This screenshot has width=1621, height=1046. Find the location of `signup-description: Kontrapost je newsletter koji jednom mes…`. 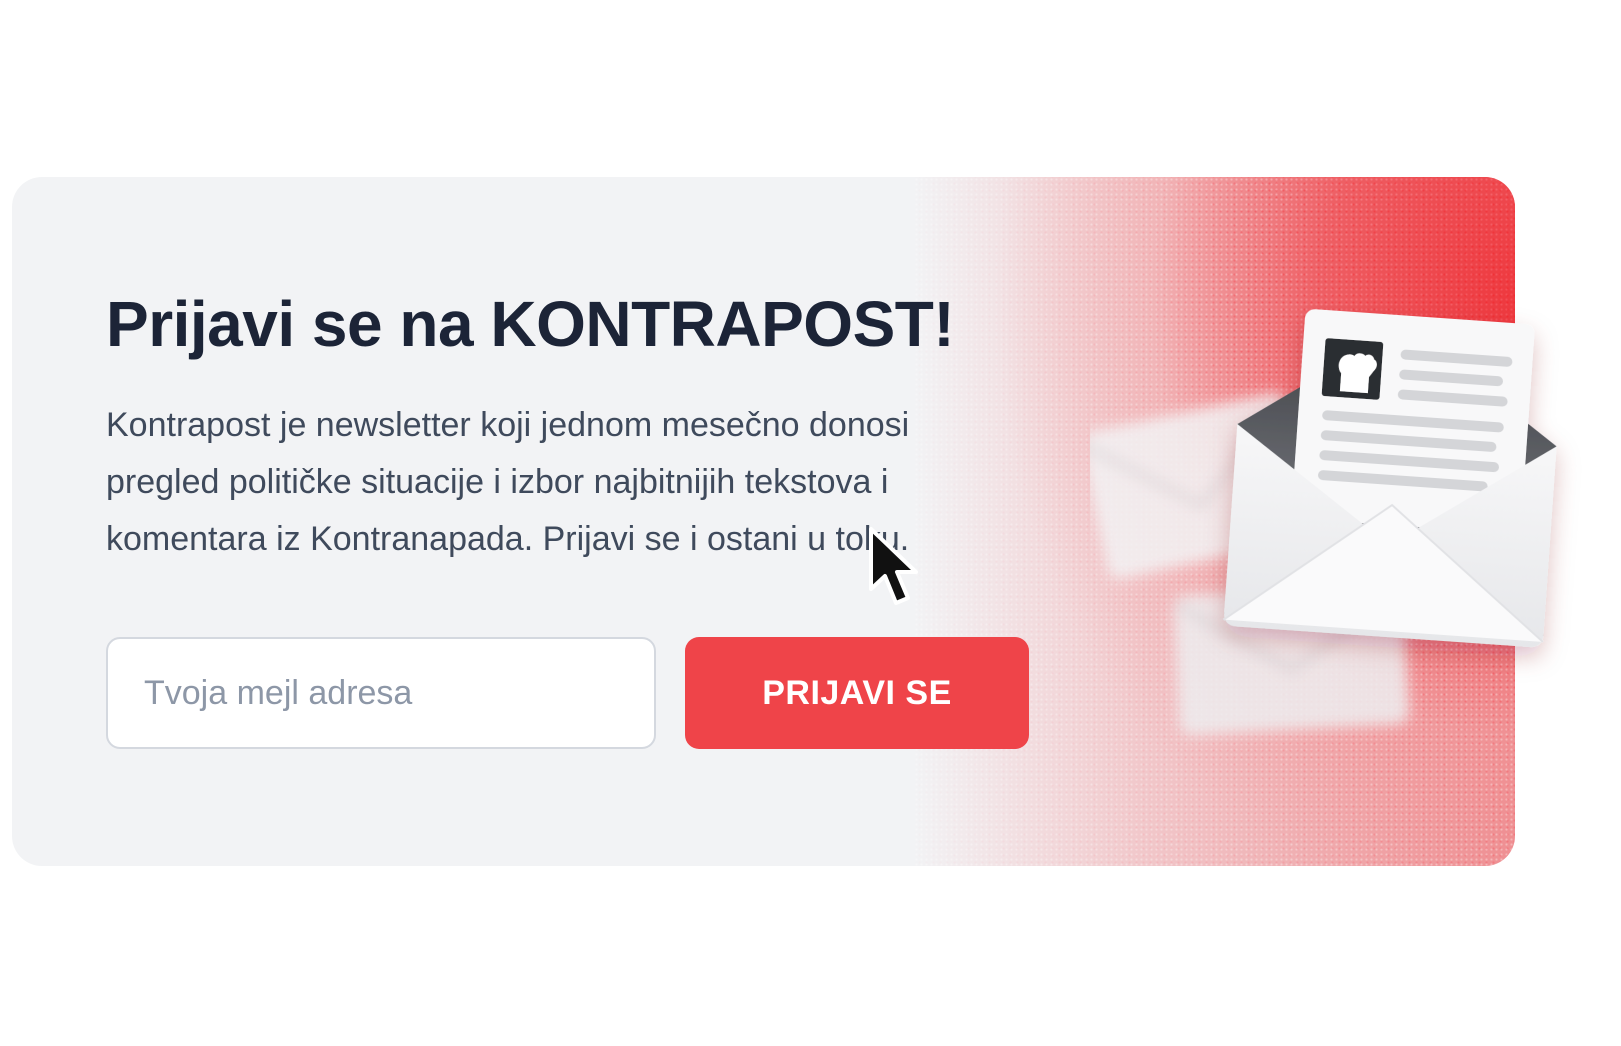

signup-description: Kontrapost je newsletter koji jednom mes… is located at coordinates (508, 482).